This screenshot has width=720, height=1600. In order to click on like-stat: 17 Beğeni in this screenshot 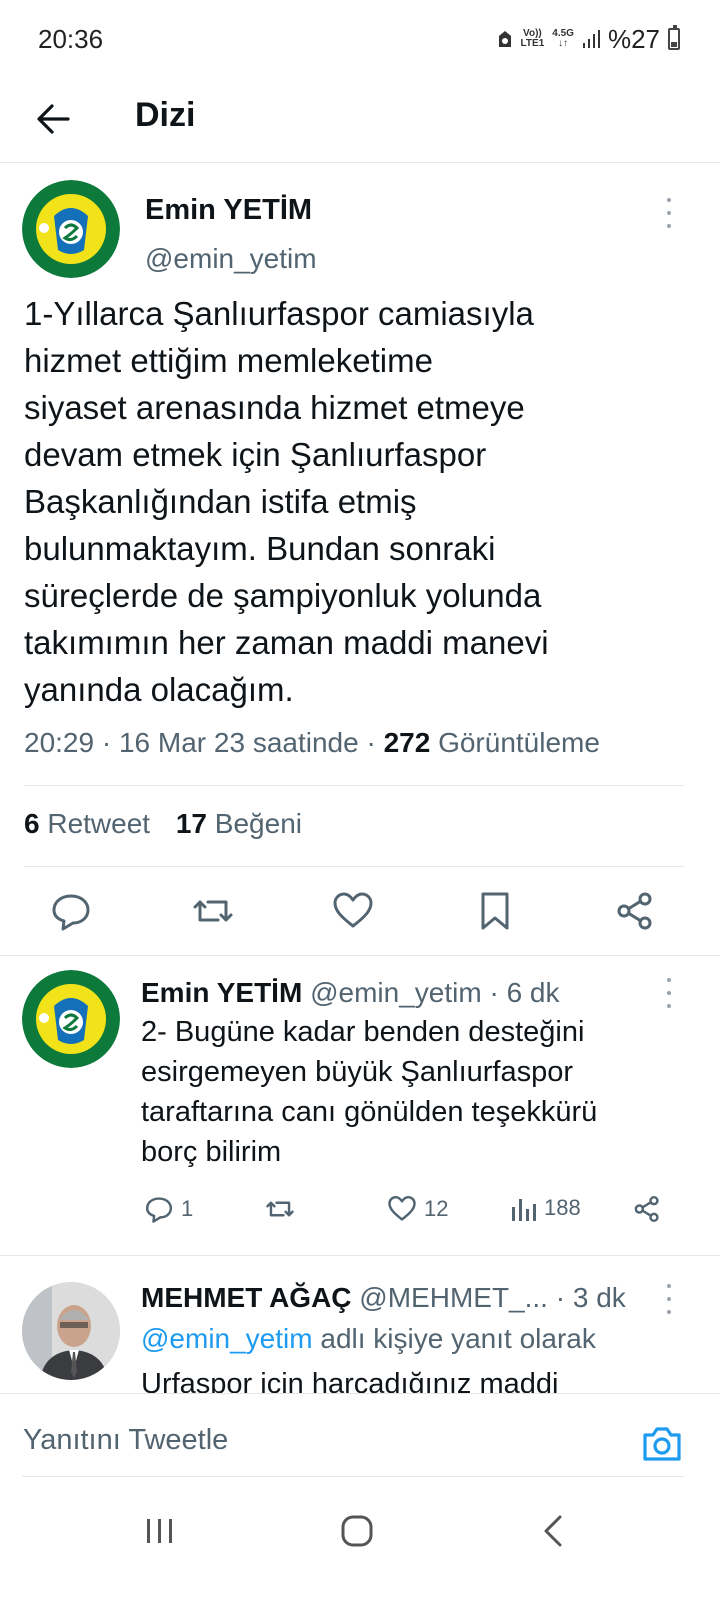, I will do `click(239, 823)`.